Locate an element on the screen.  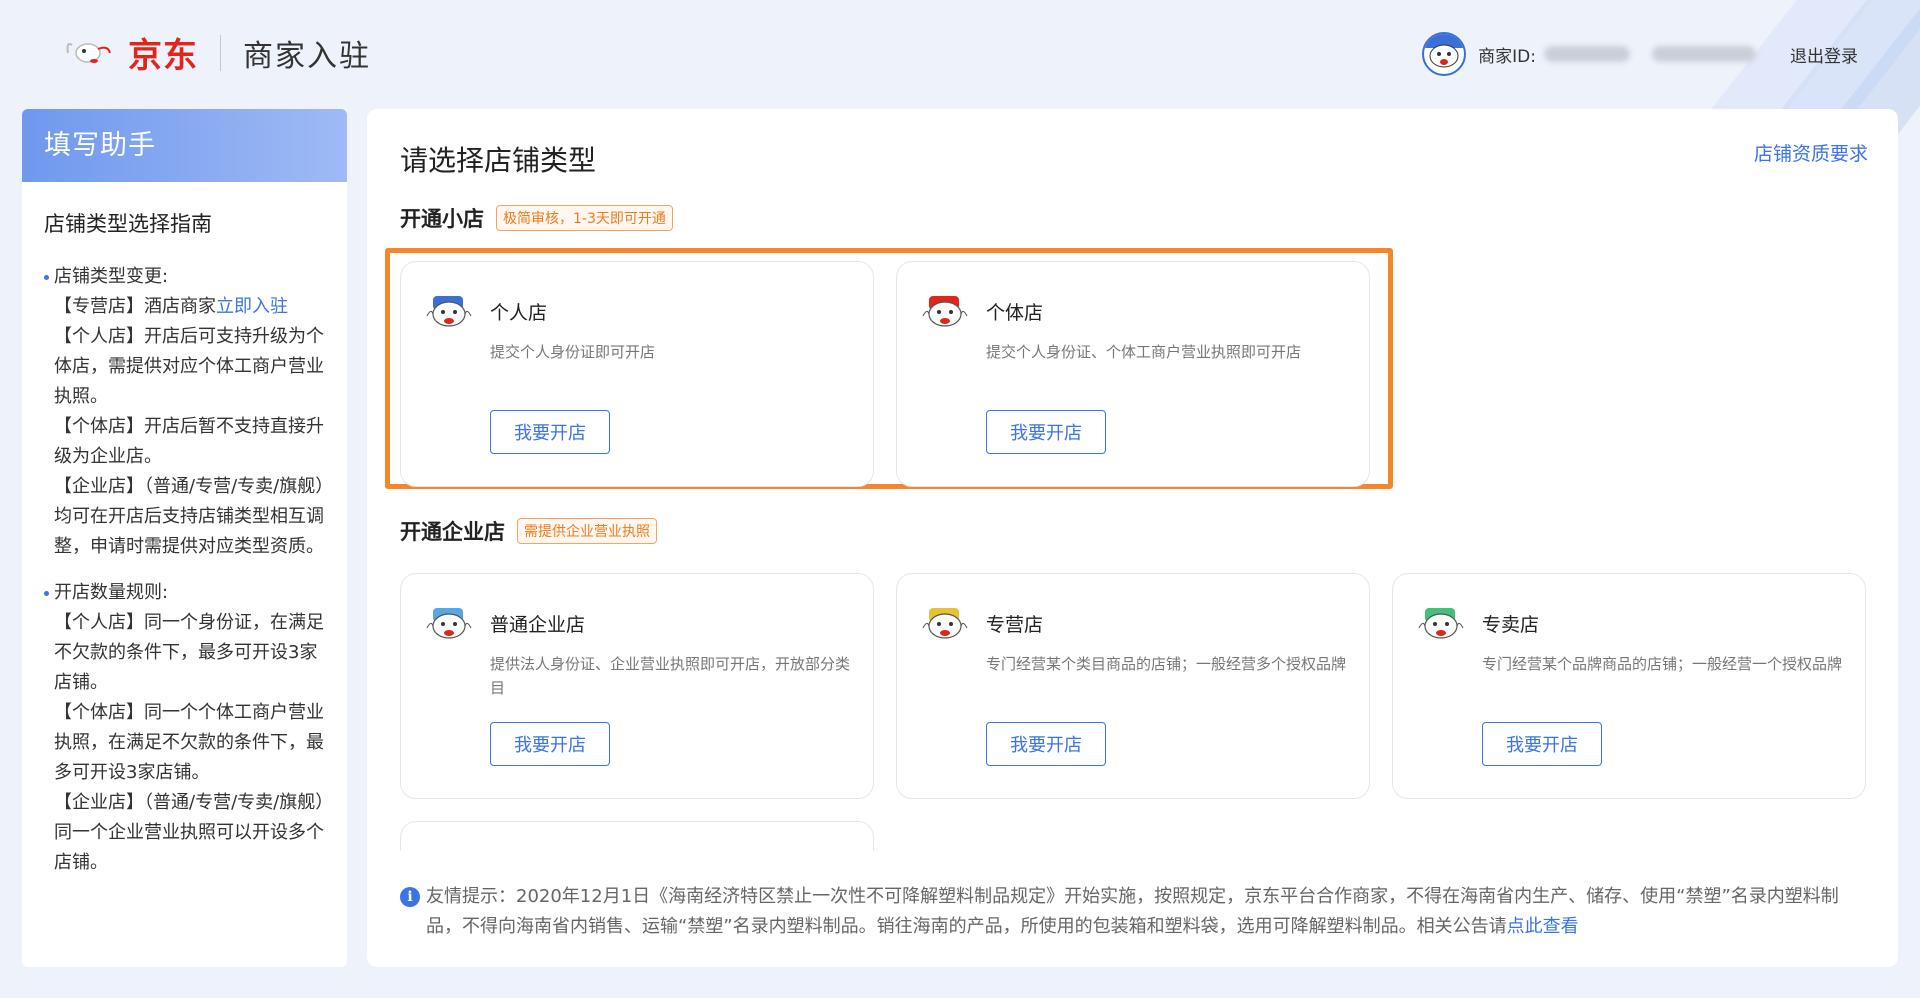
jd-dog-logo-icon is located at coordinates (95, 53).